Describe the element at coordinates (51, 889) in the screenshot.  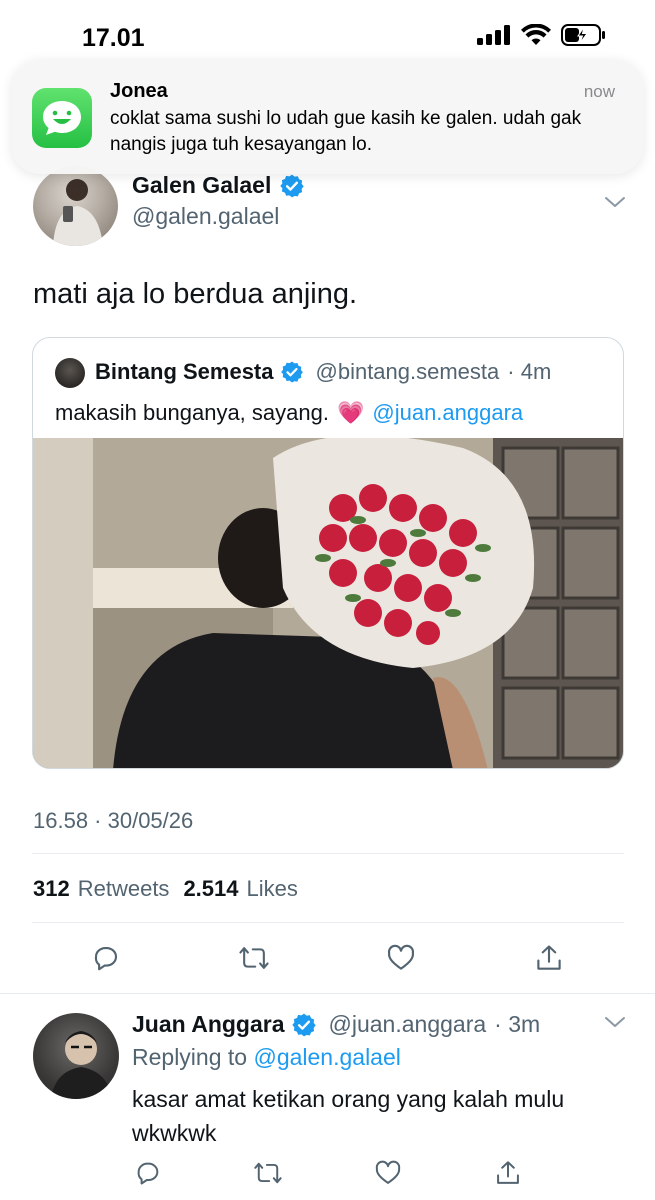
I see `retweet-count: 312` at that location.